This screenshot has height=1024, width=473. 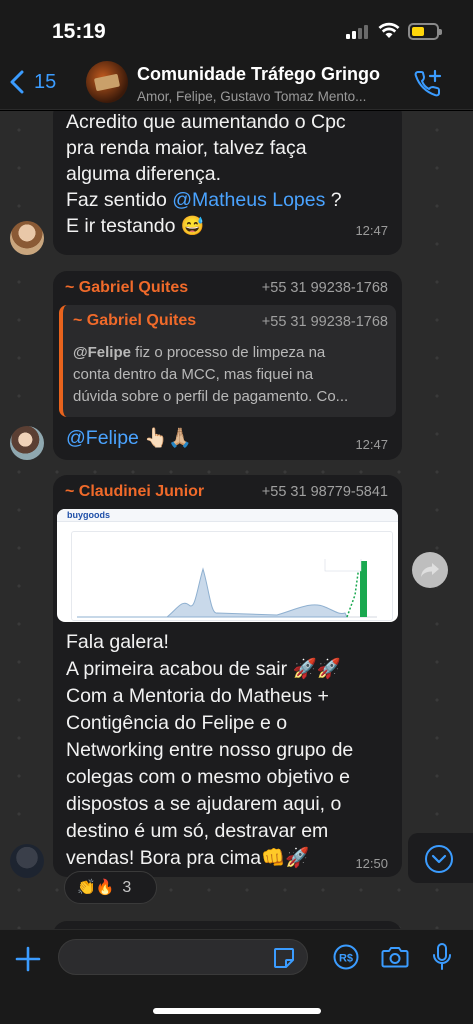 What do you see at coordinates (127, 887) in the screenshot?
I see `reaction-count: 3` at bounding box center [127, 887].